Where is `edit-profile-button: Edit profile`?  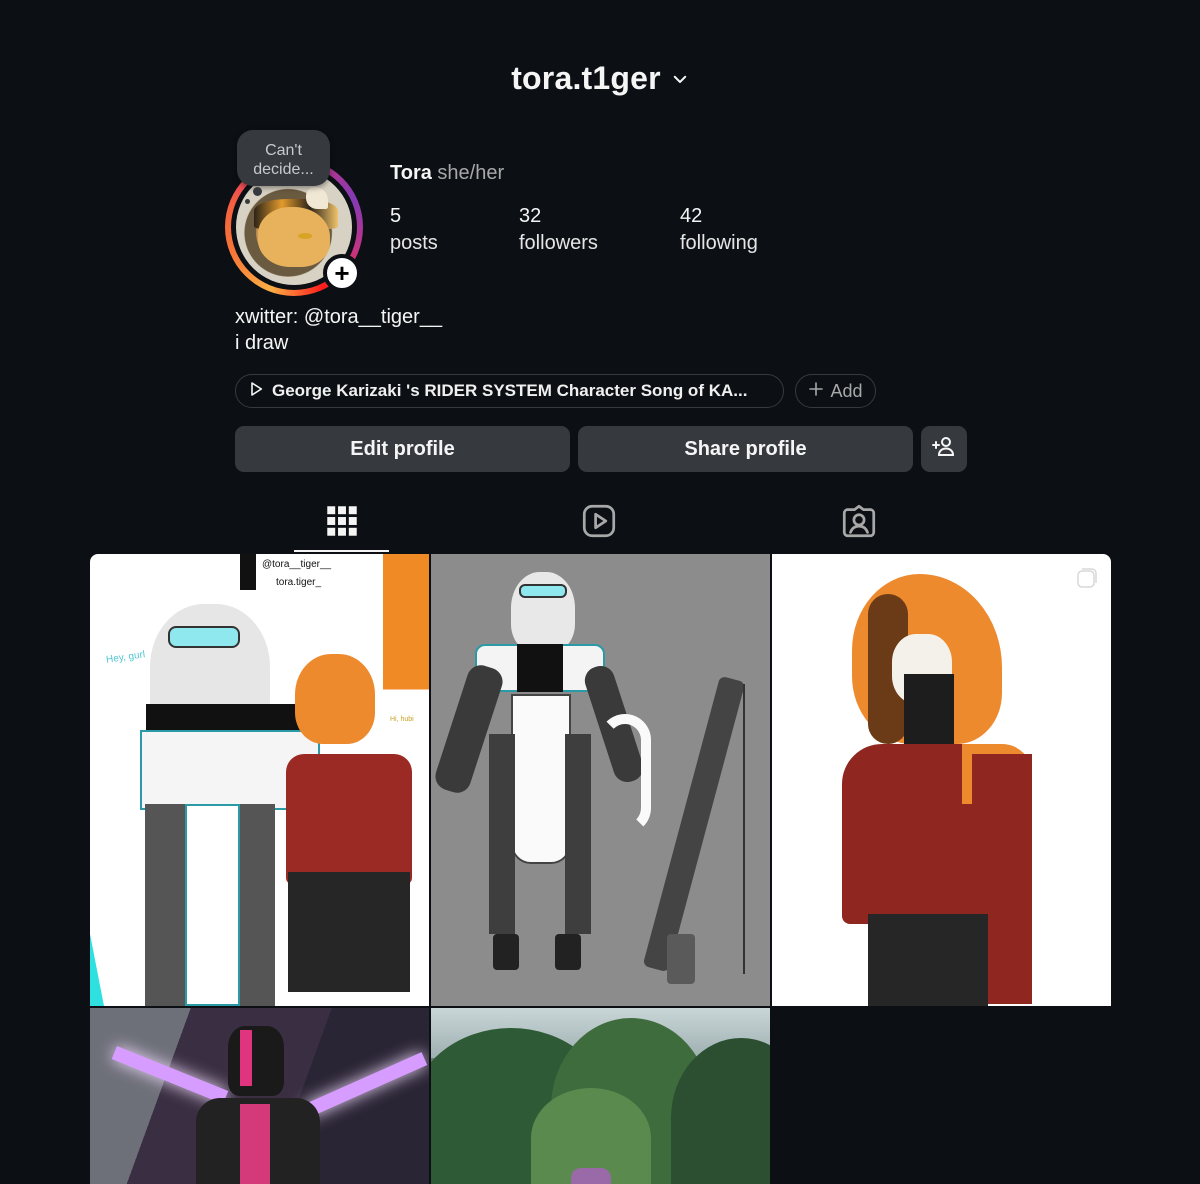 edit-profile-button: Edit profile is located at coordinates (402, 449).